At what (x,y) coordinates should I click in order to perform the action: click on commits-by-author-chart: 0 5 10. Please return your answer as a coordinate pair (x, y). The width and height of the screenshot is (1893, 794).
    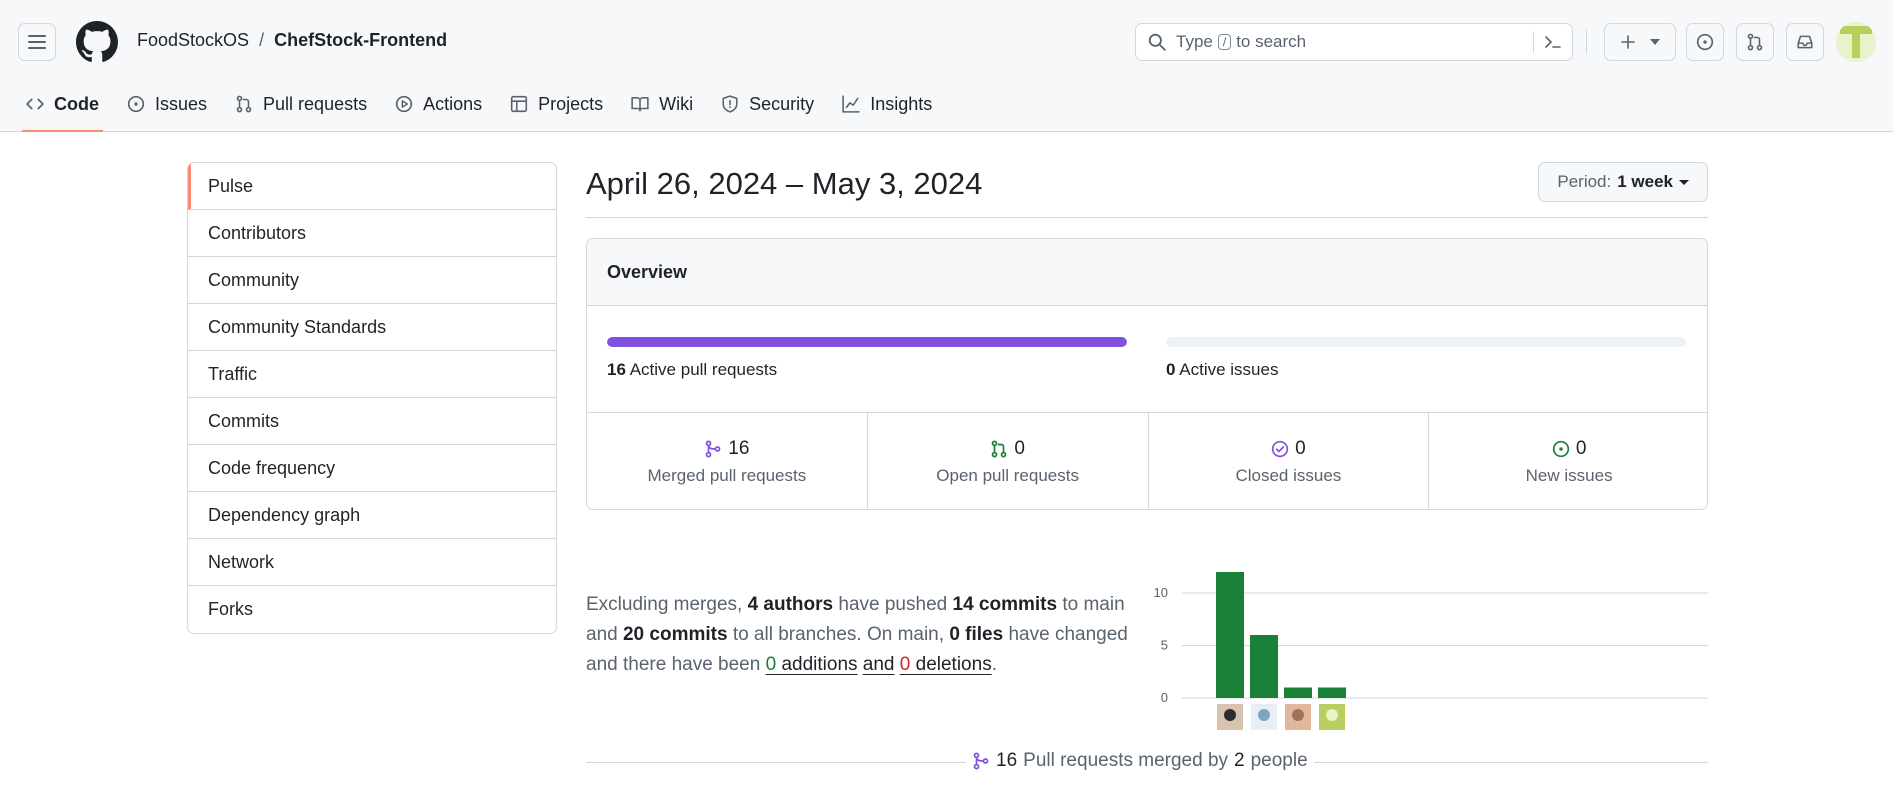
    Looking at the image, I should click on (1431, 651).